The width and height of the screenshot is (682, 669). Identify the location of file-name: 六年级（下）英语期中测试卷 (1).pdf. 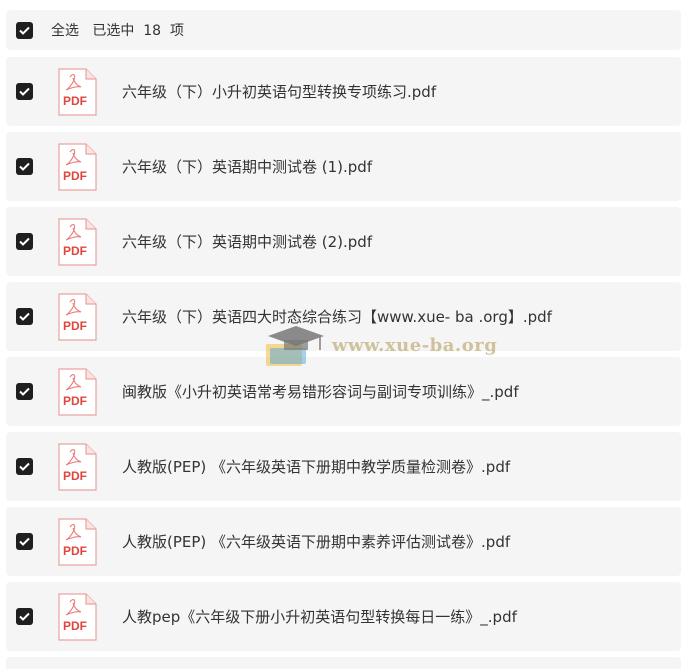
(247, 166).